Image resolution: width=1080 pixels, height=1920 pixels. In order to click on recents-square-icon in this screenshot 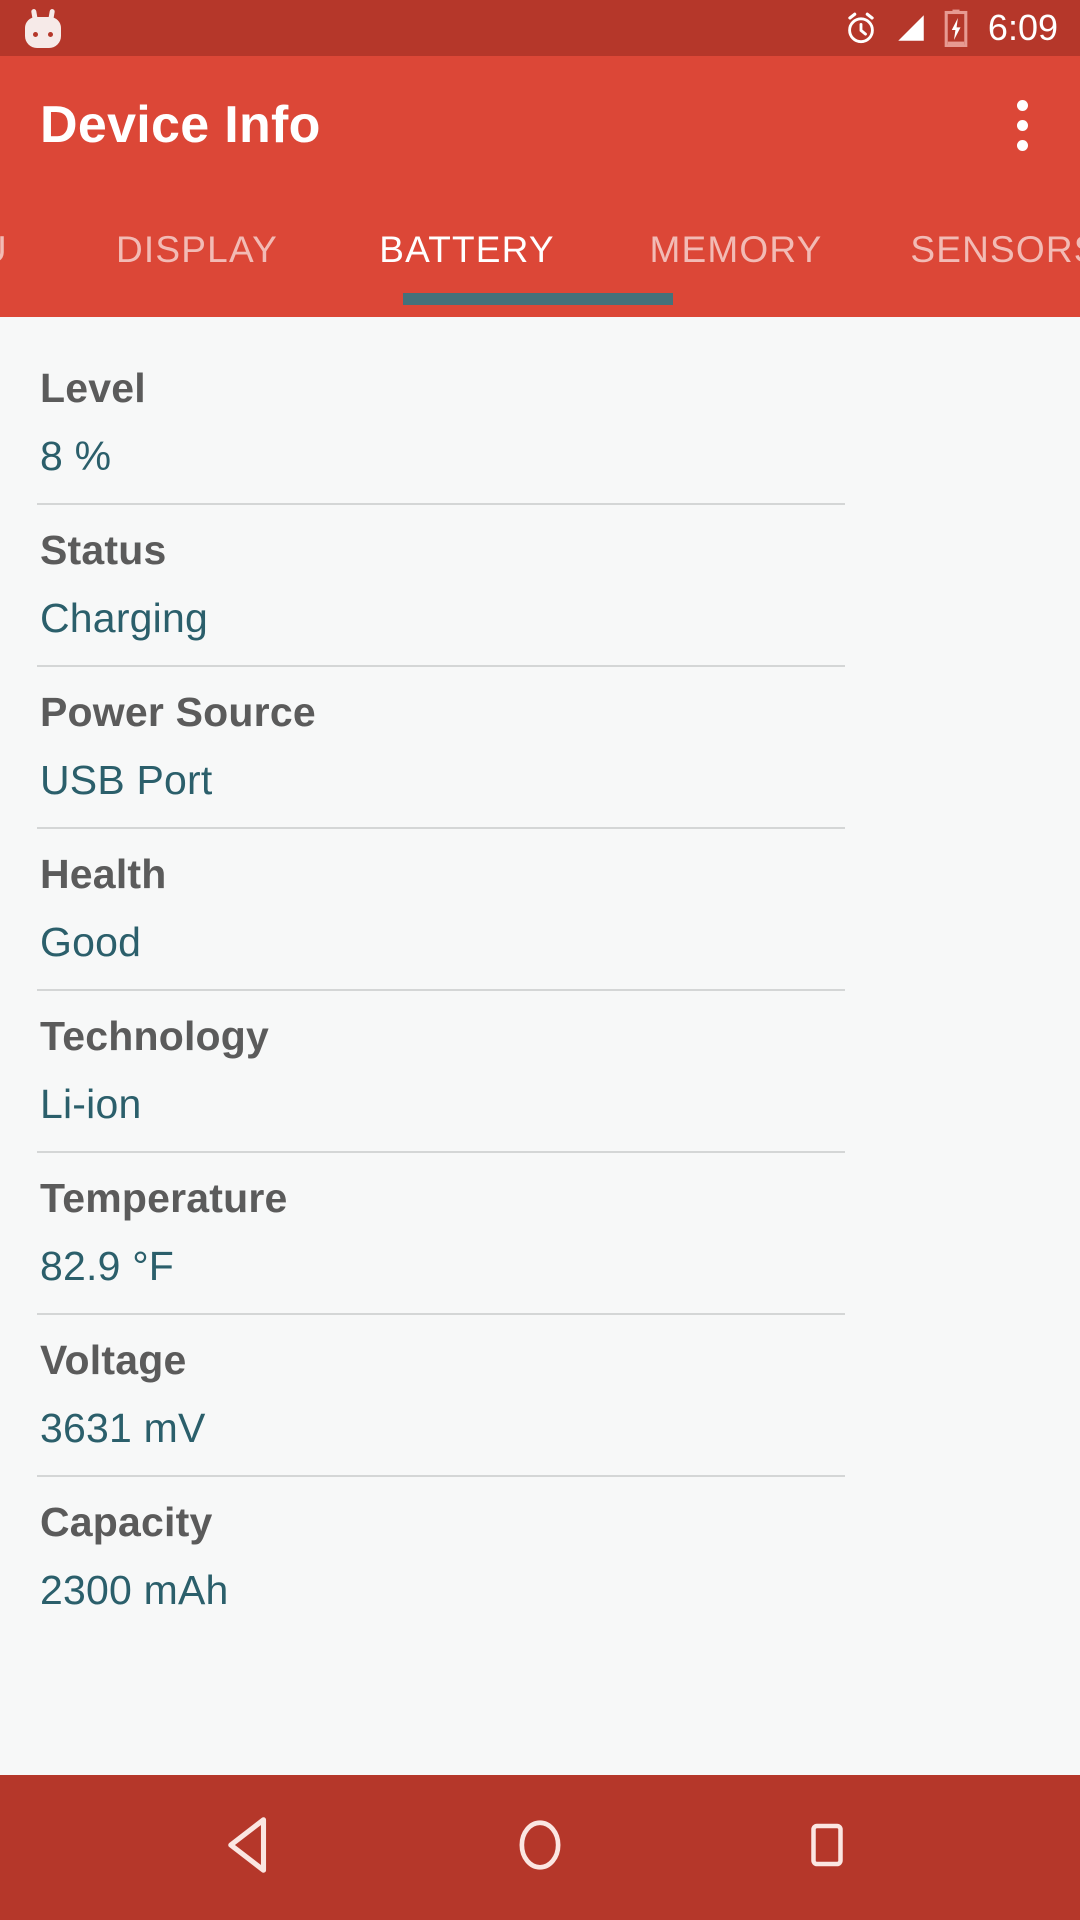, I will do `click(827, 1847)`.